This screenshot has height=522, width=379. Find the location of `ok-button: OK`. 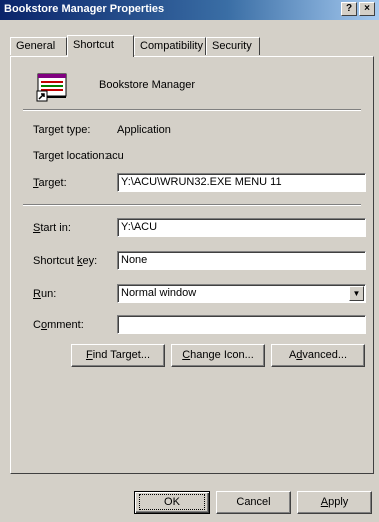

ok-button: OK is located at coordinates (172, 502).